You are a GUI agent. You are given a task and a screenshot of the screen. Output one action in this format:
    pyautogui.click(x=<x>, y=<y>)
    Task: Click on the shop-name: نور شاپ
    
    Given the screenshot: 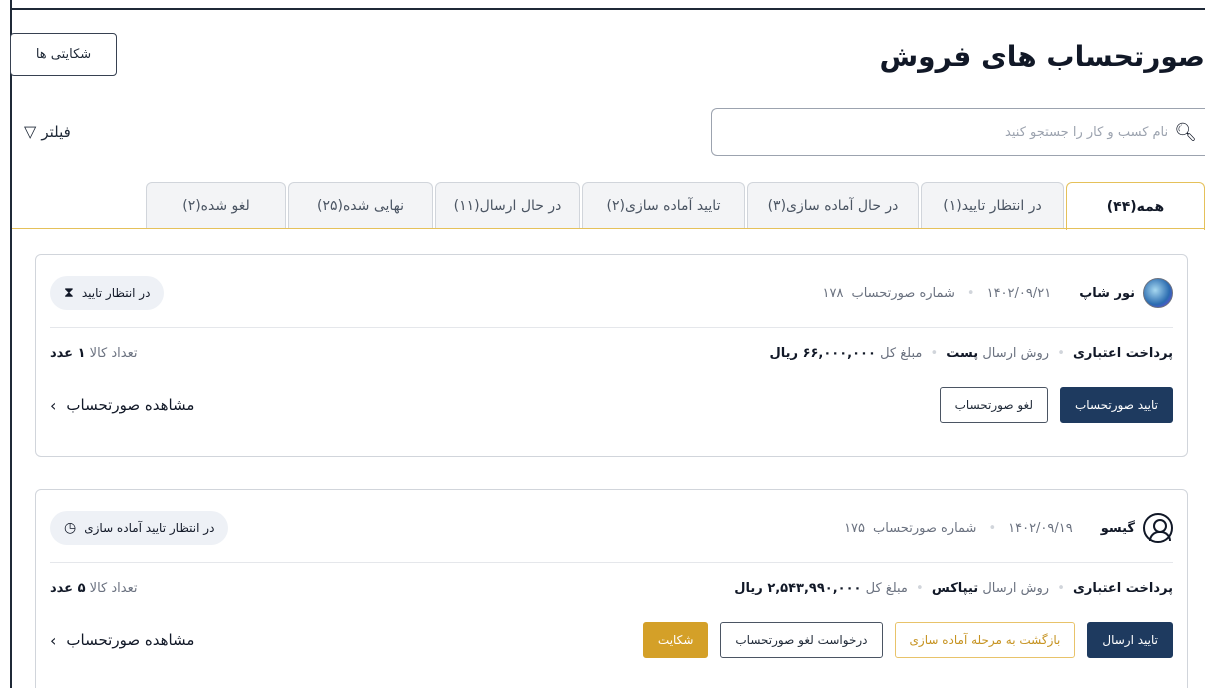 What is the action you would take?
    pyautogui.click(x=1107, y=293)
    